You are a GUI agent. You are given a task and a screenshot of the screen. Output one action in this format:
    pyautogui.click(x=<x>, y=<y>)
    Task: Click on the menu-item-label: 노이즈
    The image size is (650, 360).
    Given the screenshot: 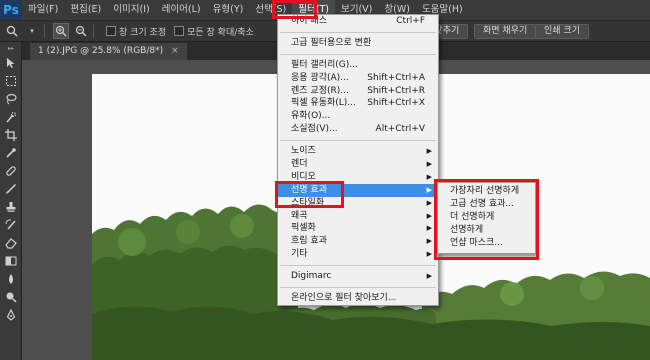 What is the action you would take?
    pyautogui.click(x=303, y=151)
    